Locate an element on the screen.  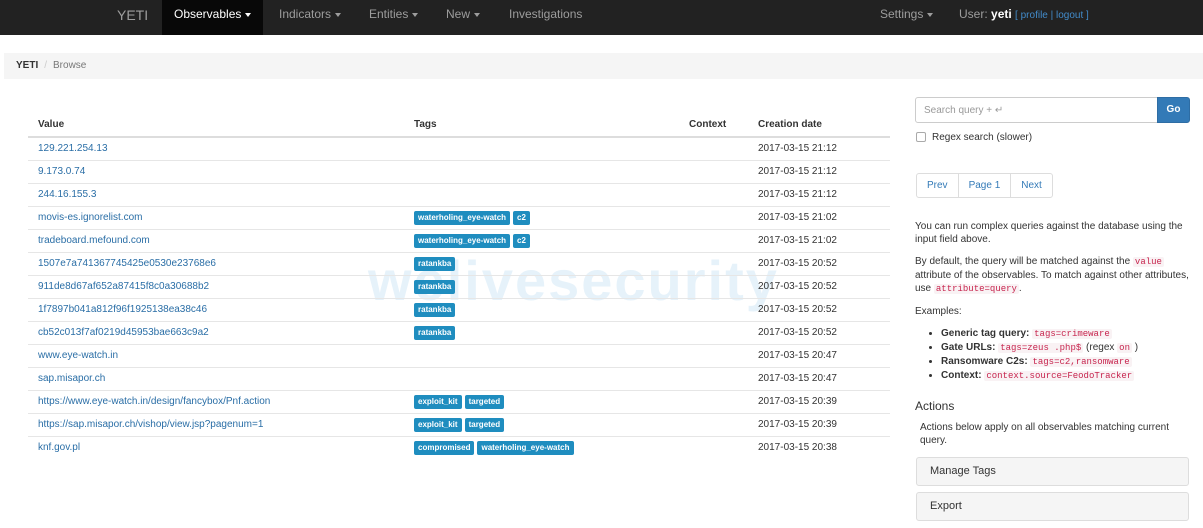
example-item: Gate URLs: tags=zeus .php$ (regex on ) is located at coordinates (1068, 348).